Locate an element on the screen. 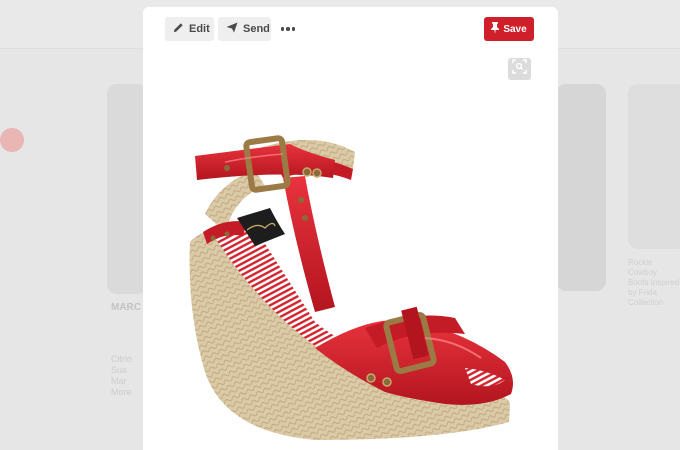  send-button: Send is located at coordinates (244, 29).